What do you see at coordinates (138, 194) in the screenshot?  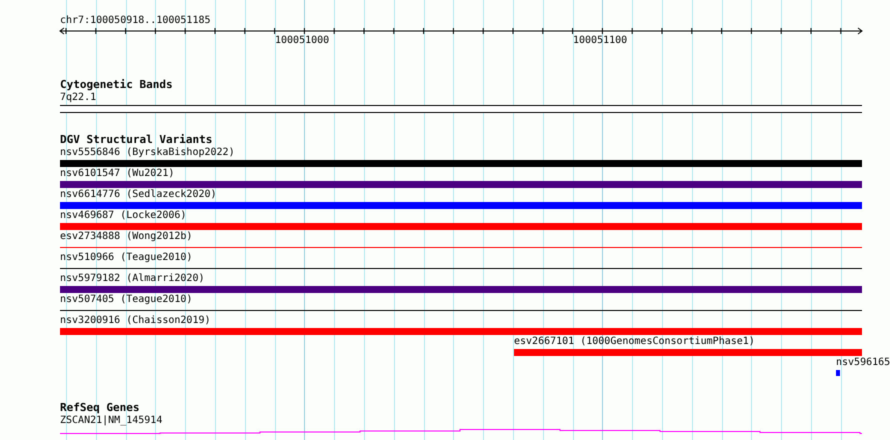 I see `feature-label: nsv6614776 (Sedlazeck2020)` at bounding box center [138, 194].